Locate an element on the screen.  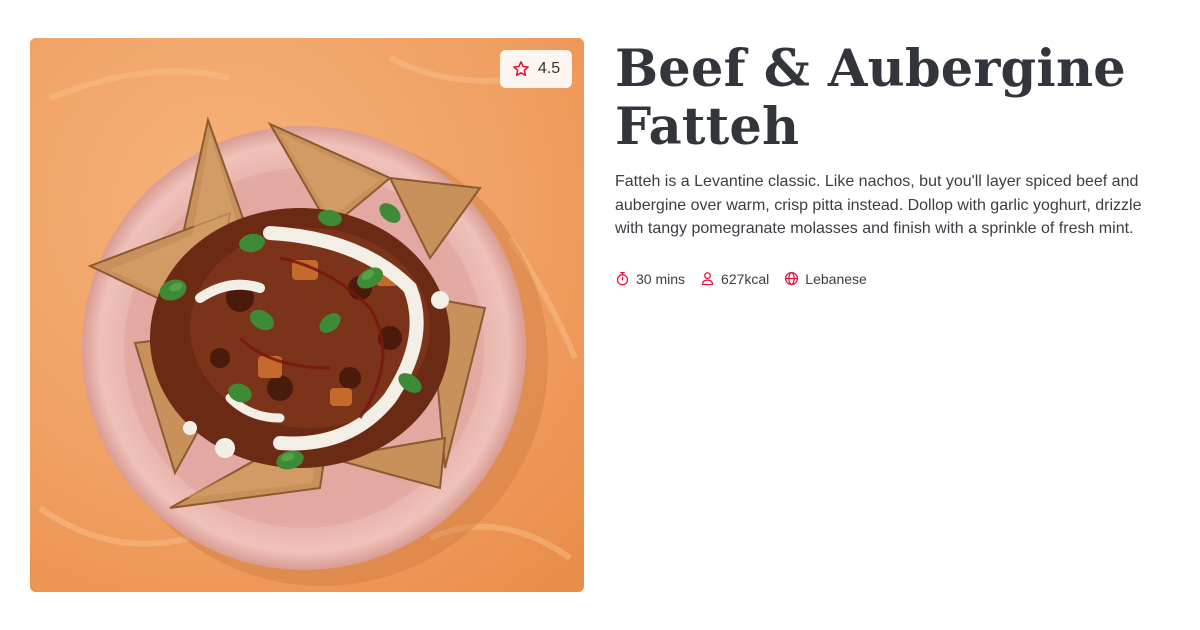
recipe-title: Beef & Aubergine Fatteh is located at coordinates (870, 98).